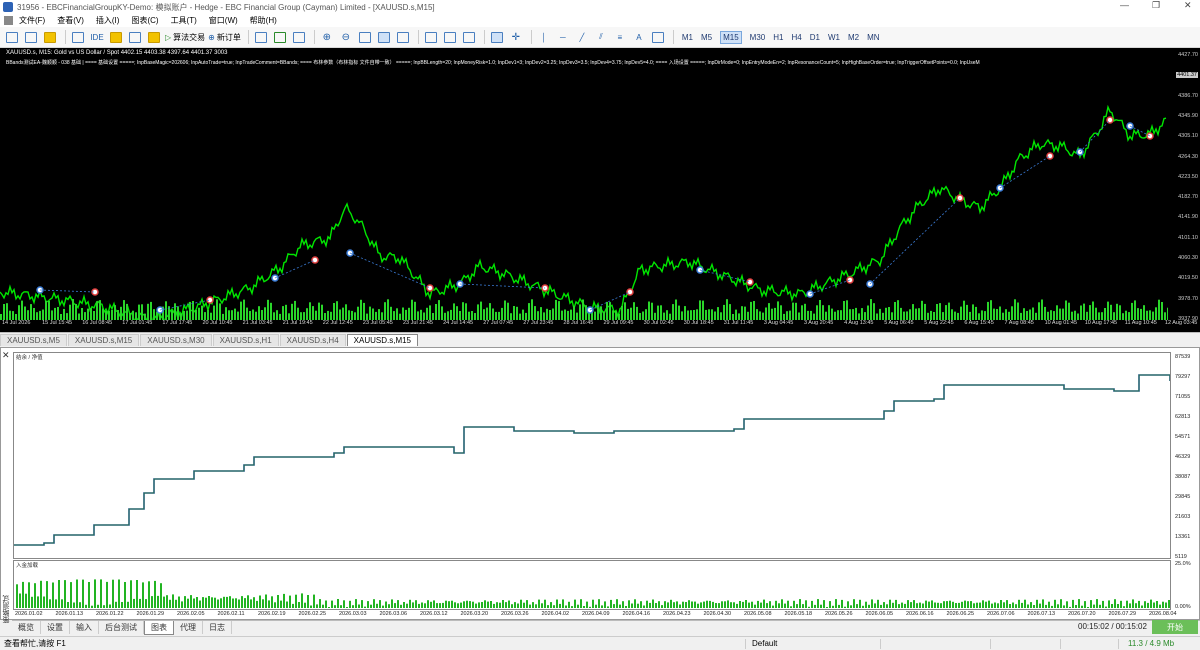  I want to click on new-chart-icon, so click(78, 37).